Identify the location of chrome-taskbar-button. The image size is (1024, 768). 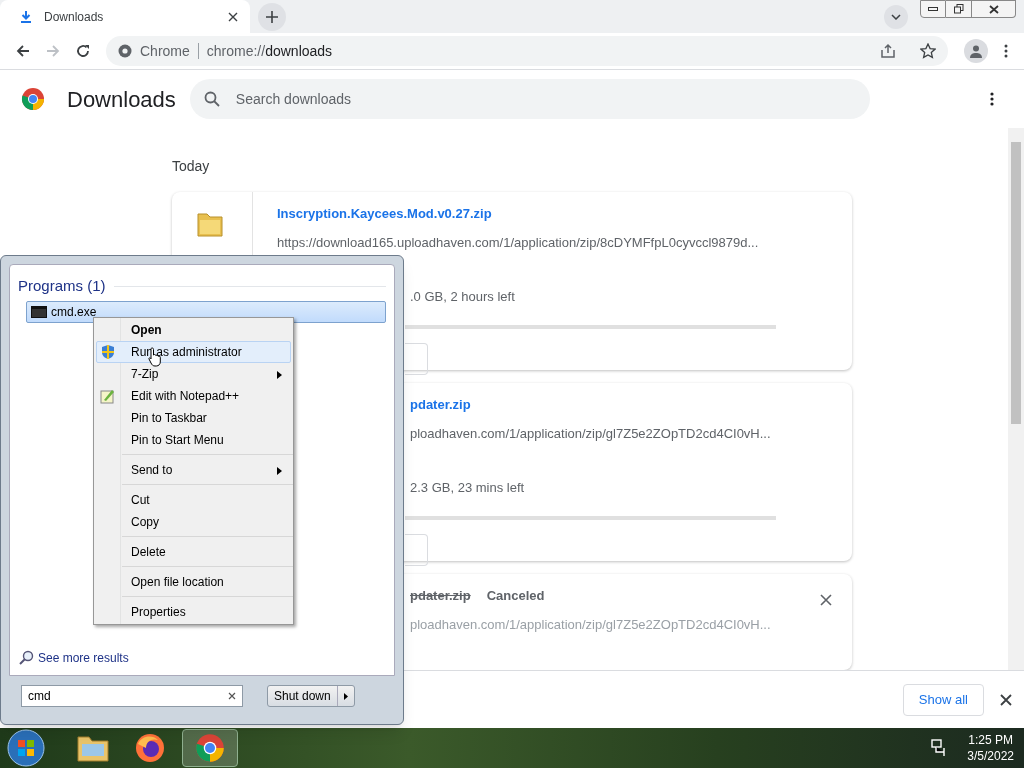
(210, 748).